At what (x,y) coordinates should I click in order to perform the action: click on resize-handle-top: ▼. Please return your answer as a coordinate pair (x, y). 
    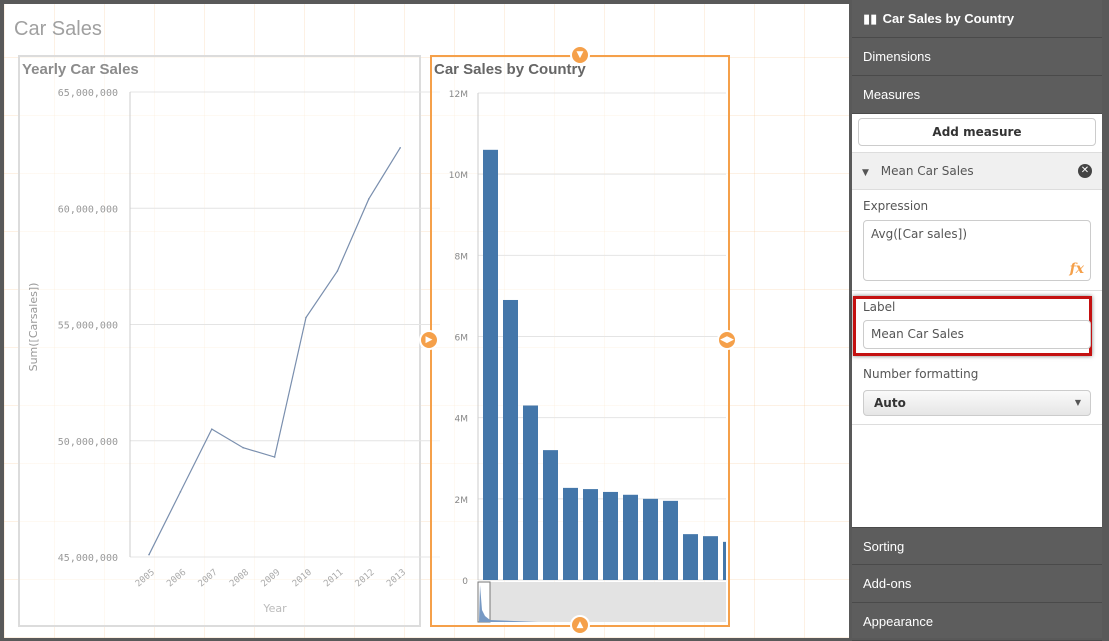
    Looking at the image, I should click on (580, 55).